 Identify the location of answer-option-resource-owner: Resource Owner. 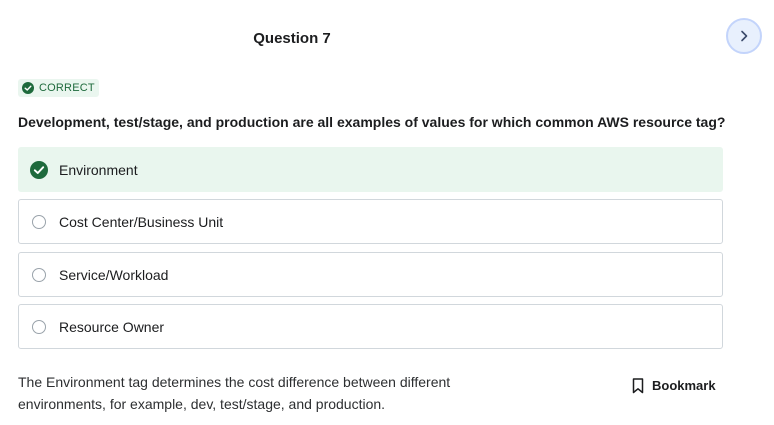
(370, 326).